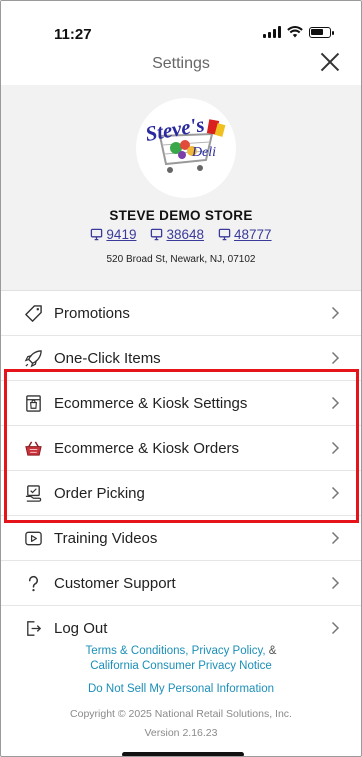 This screenshot has width=362, height=757. Describe the element at coordinates (181, 259) in the screenshot. I see `store-address: 520 Broad St, Newark, NJ, 07102` at that location.